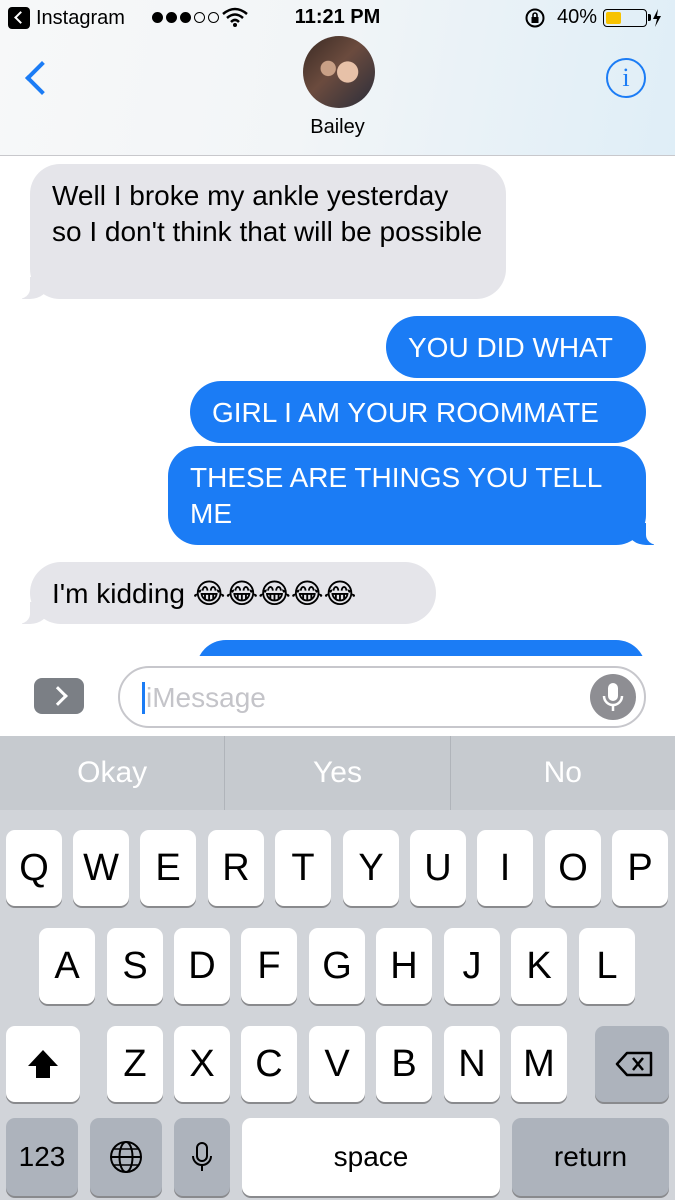 The height and width of the screenshot is (1200, 675). What do you see at coordinates (535, 18) in the screenshot?
I see `rotation-lock-icon` at bounding box center [535, 18].